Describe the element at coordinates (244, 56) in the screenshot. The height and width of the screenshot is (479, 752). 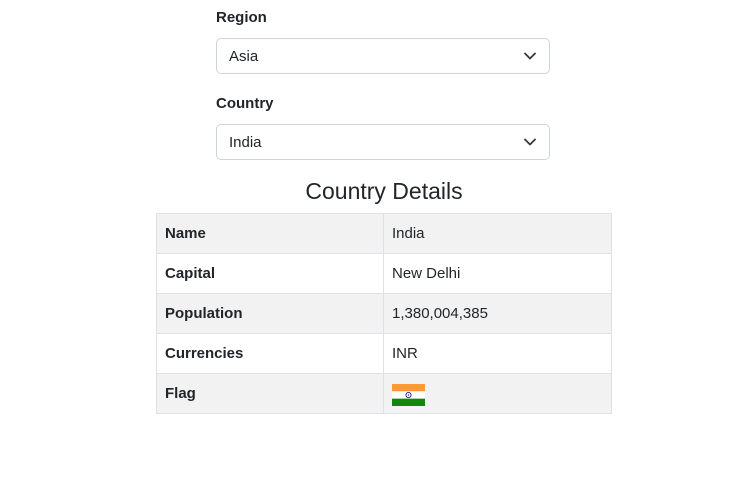
I see `region-select-value: Asia` at that location.